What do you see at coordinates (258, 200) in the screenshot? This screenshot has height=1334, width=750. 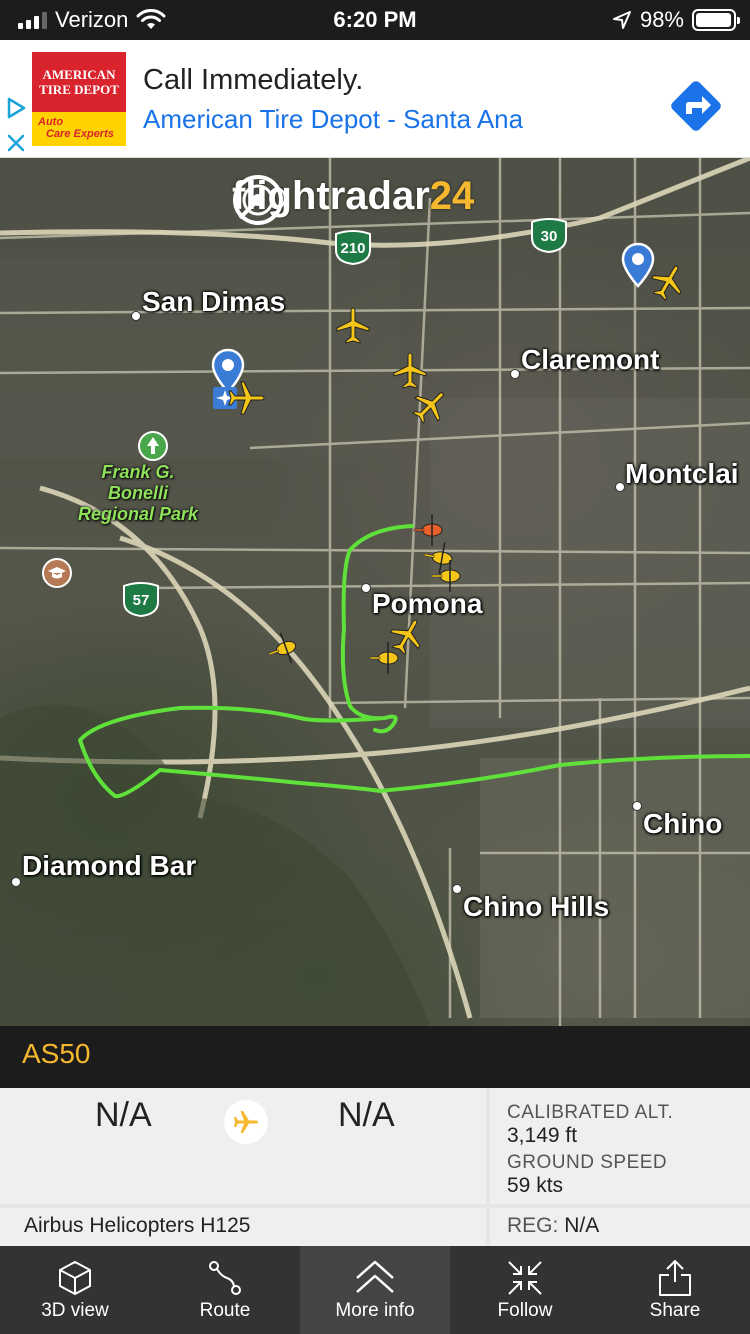 I see `radar-icon` at bounding box center [258, 200].